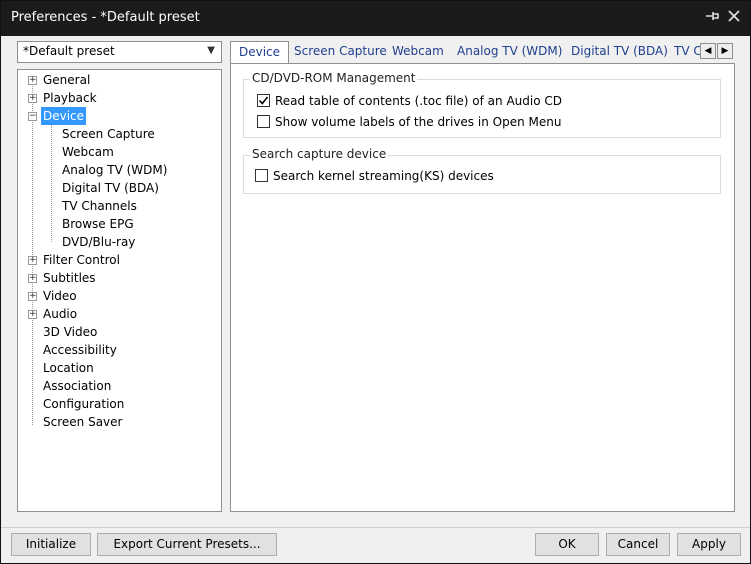 The width and height of the screenshot is (751, 564). Describe the element at coordinates (51, 544) in the screenshot. I see `initialize-button: Initialize` at that location.